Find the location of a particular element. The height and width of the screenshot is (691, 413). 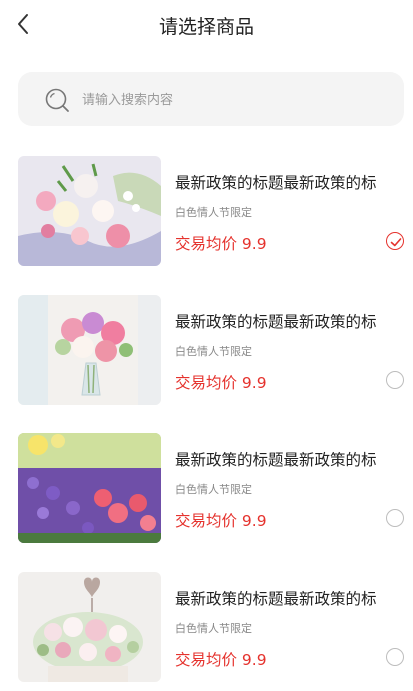

search-icon is located at coordinates (57, 100).